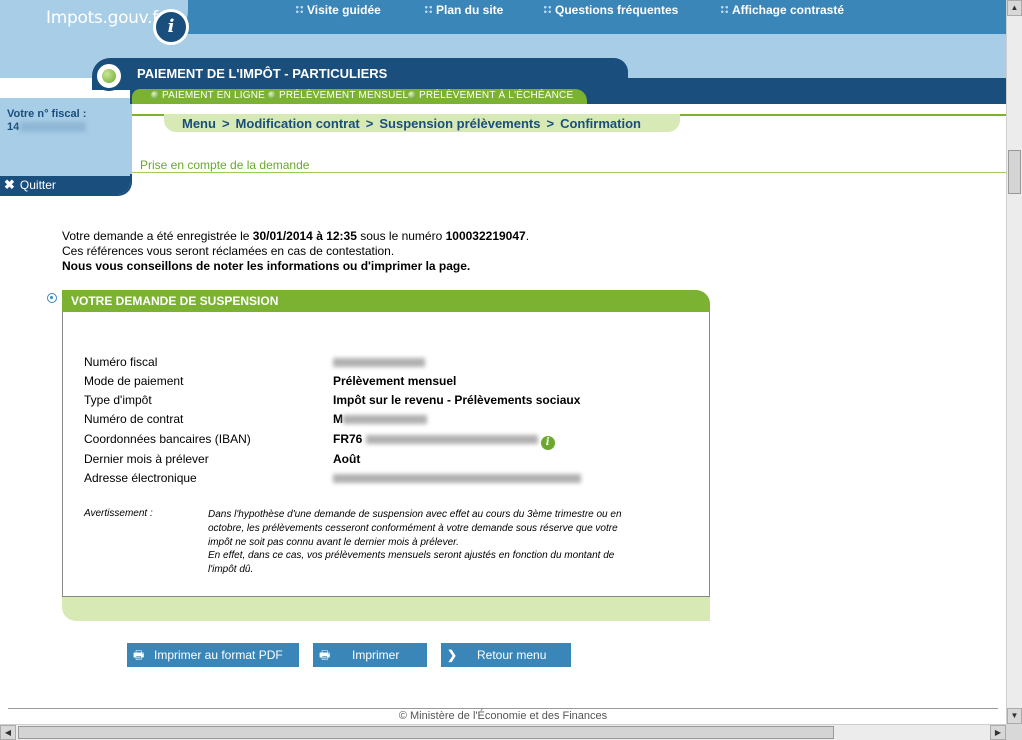  Describe the element at coordinates (998, 732) in the screenshot. I see `scroll-right-icon: ▶` at that location.